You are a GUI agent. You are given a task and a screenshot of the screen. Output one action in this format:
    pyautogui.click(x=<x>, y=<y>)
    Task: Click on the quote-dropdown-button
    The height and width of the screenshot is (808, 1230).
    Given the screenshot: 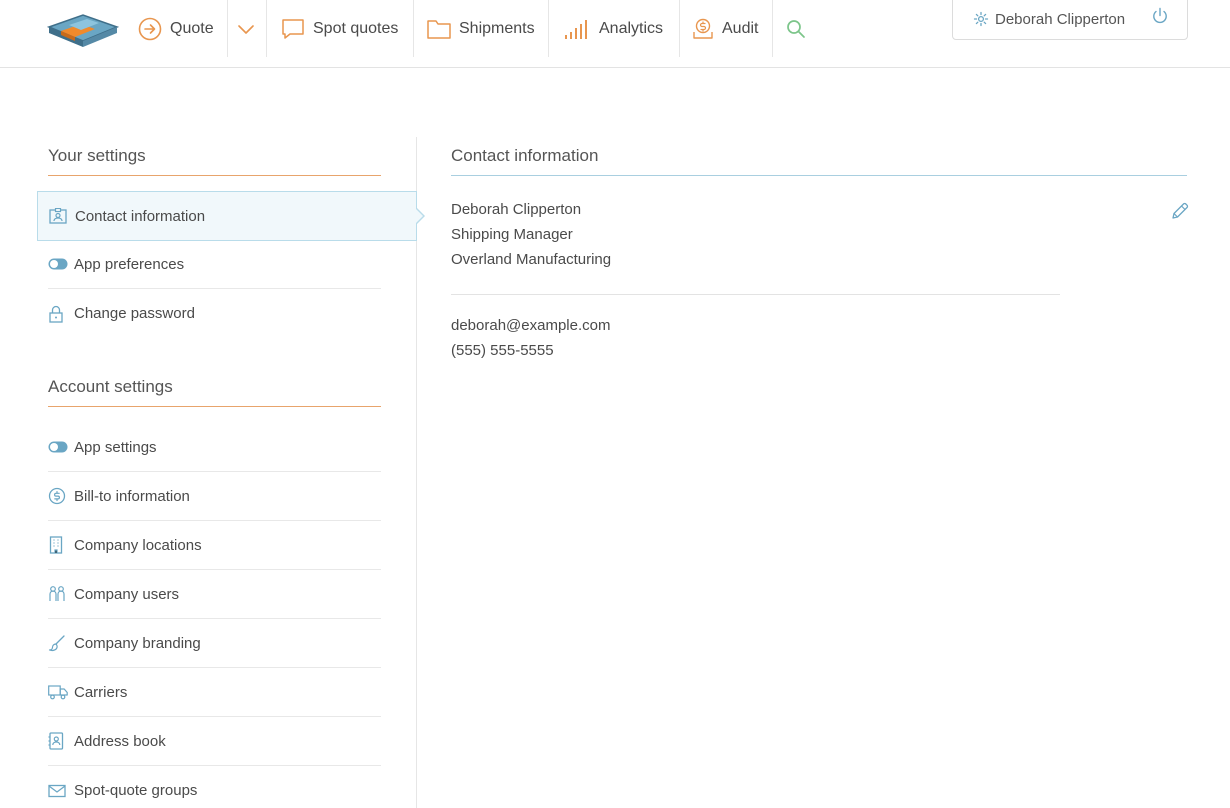 What is the action you would take?
    pyautogui.click(x=250, y=28)
    